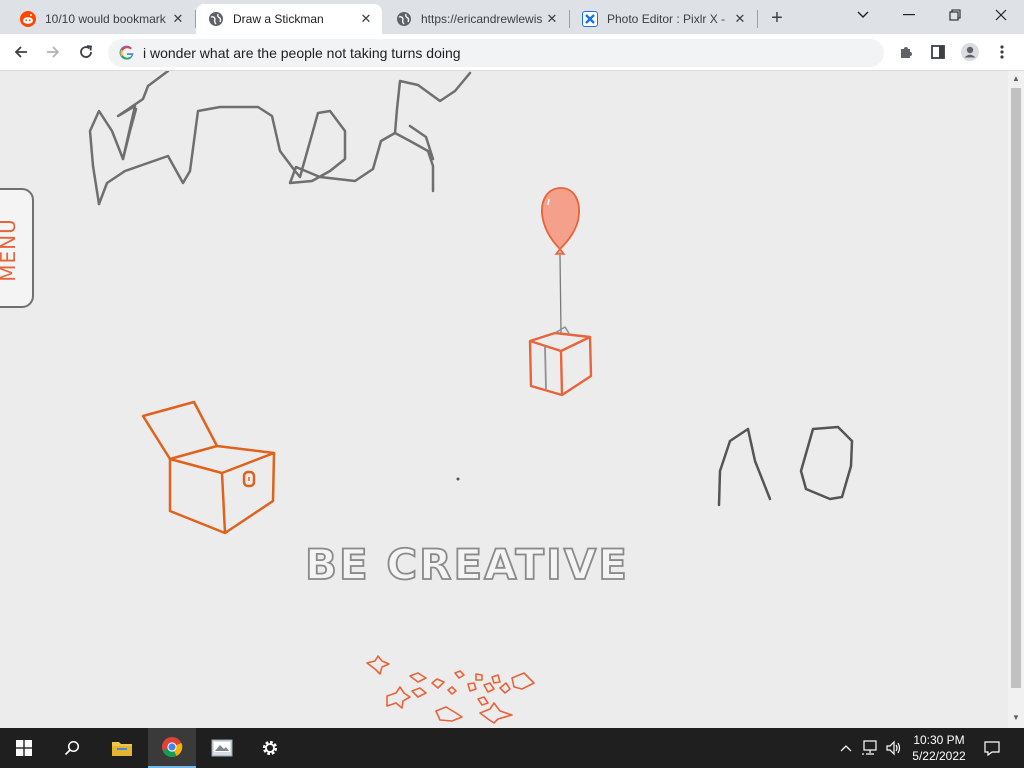 Image resolution: width=1024 pixels, height=768 pixels. I want to click on tab-search-button, so click(863, 15).